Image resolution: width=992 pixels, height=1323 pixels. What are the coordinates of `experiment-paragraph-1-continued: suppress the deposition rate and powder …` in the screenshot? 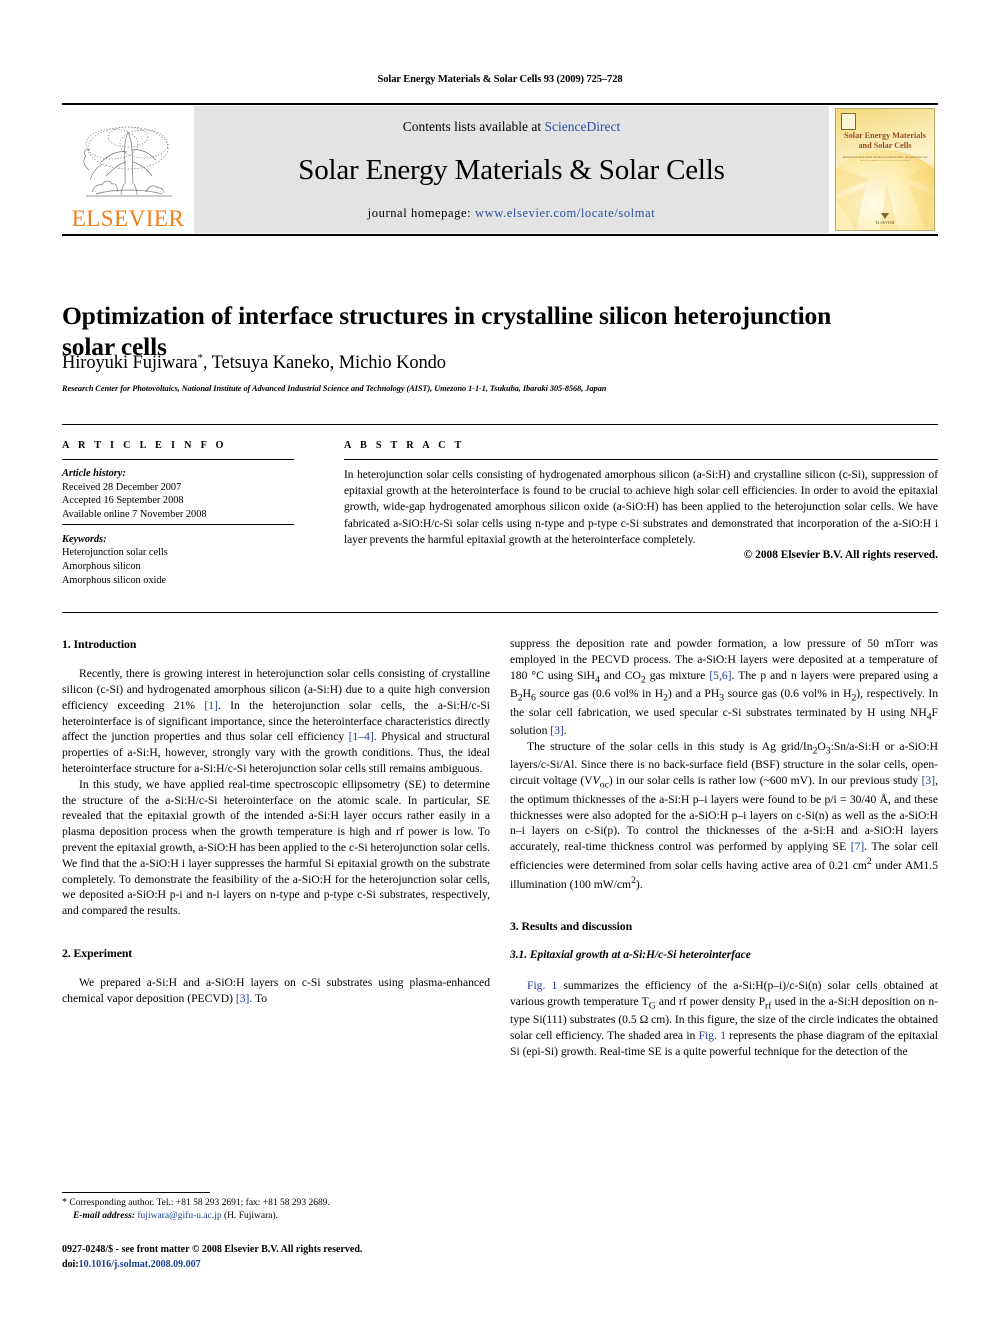 It's located at (724, 687).